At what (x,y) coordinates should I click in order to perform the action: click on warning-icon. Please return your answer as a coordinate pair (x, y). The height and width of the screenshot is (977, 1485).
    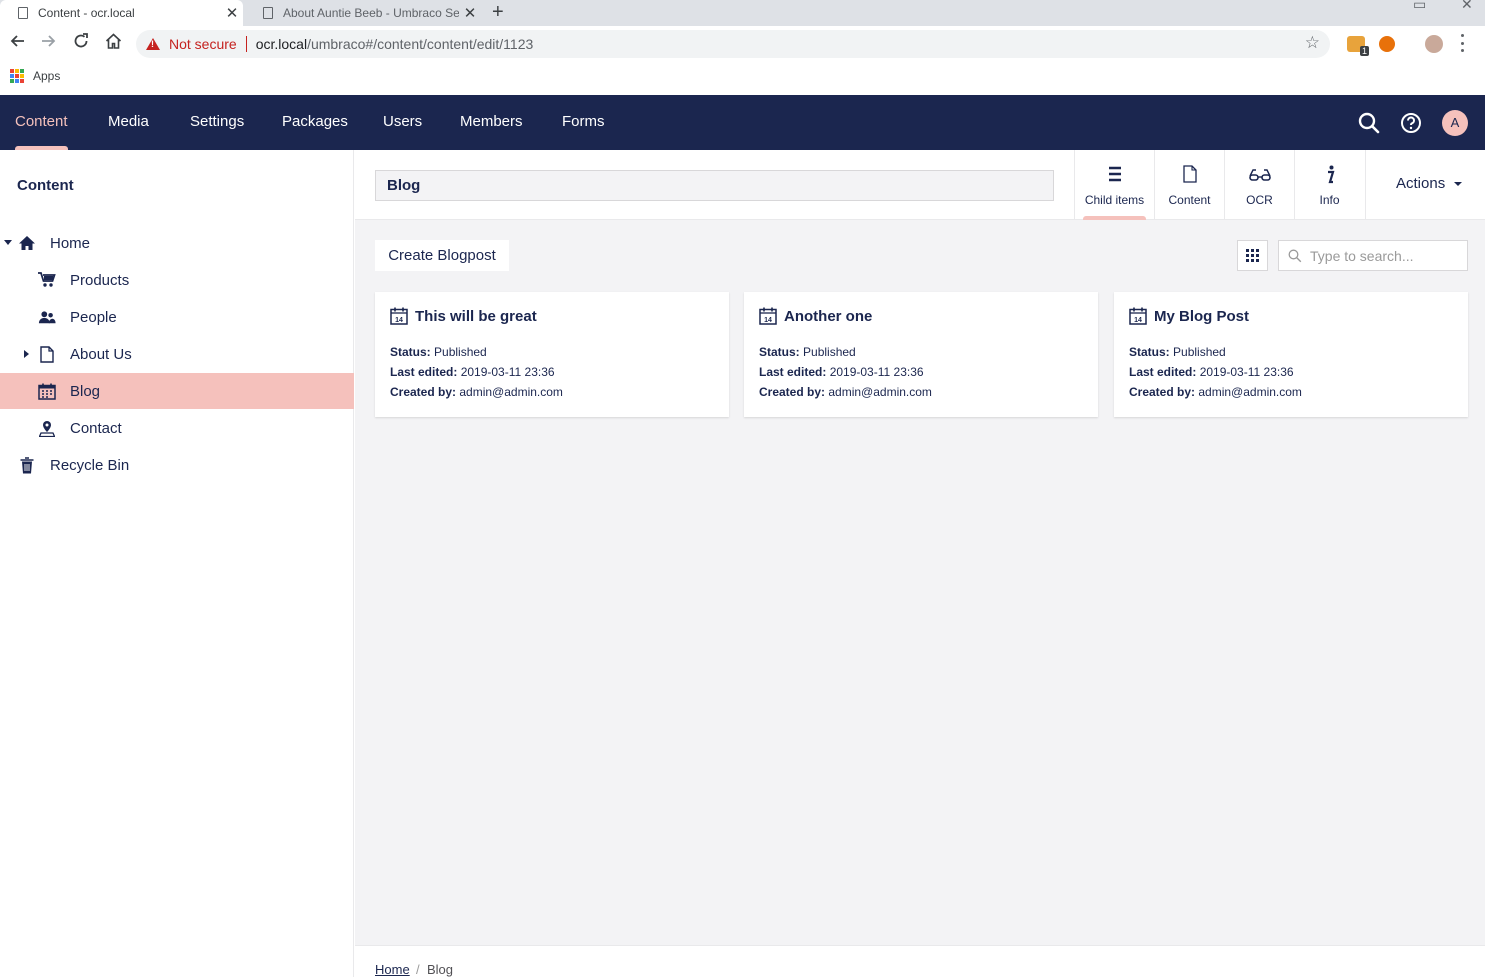
    Looking at the image, I should click on (153, 44).